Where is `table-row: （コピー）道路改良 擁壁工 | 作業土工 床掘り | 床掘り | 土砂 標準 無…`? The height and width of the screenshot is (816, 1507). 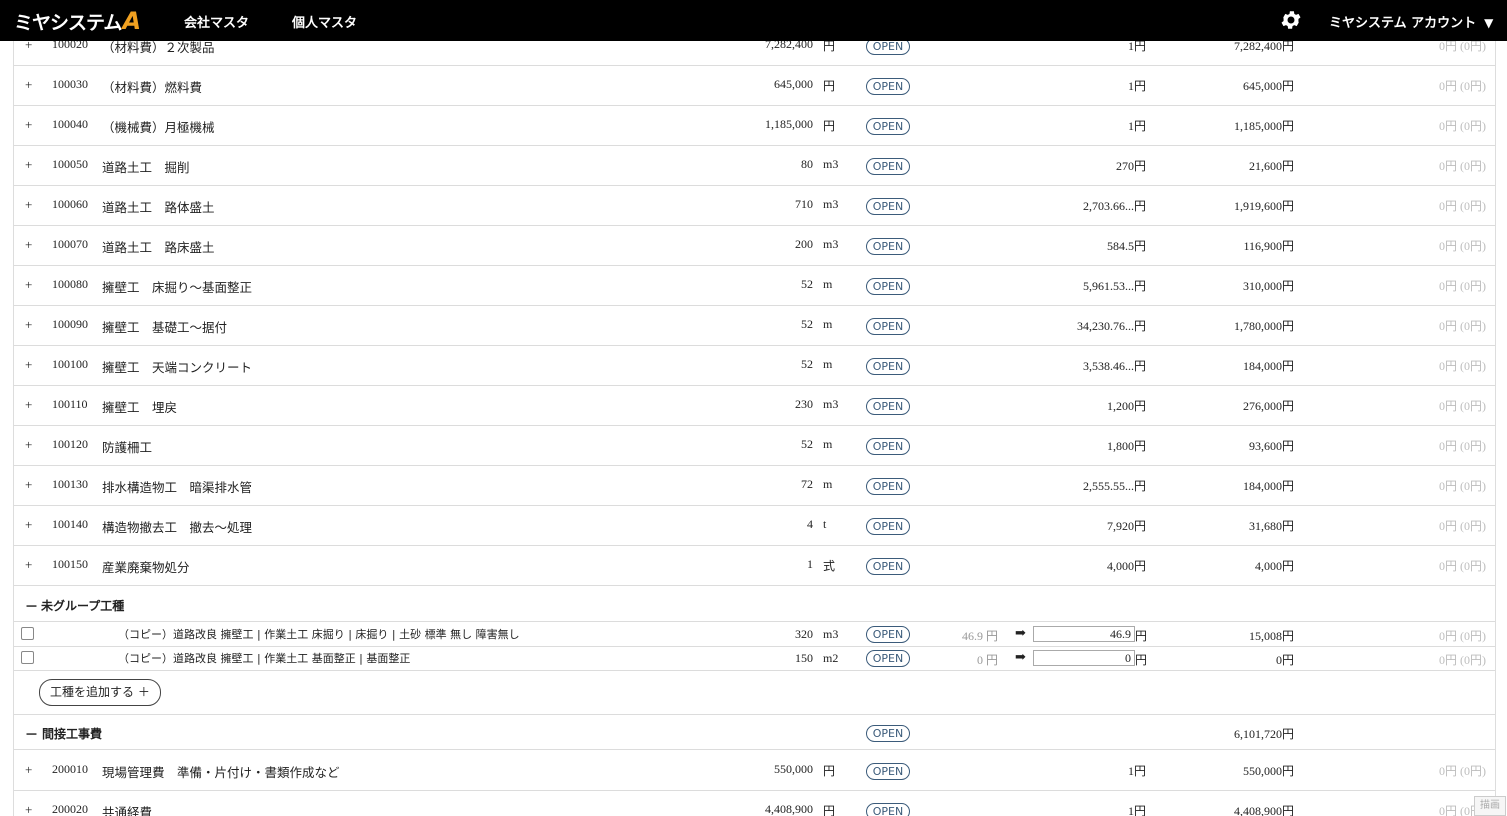 table-row: （コピー）道路改良 擁壁工 | 作業土工 床掘り | 床掘り | 土砂 標準 無… is located at coordinates (754, 634).